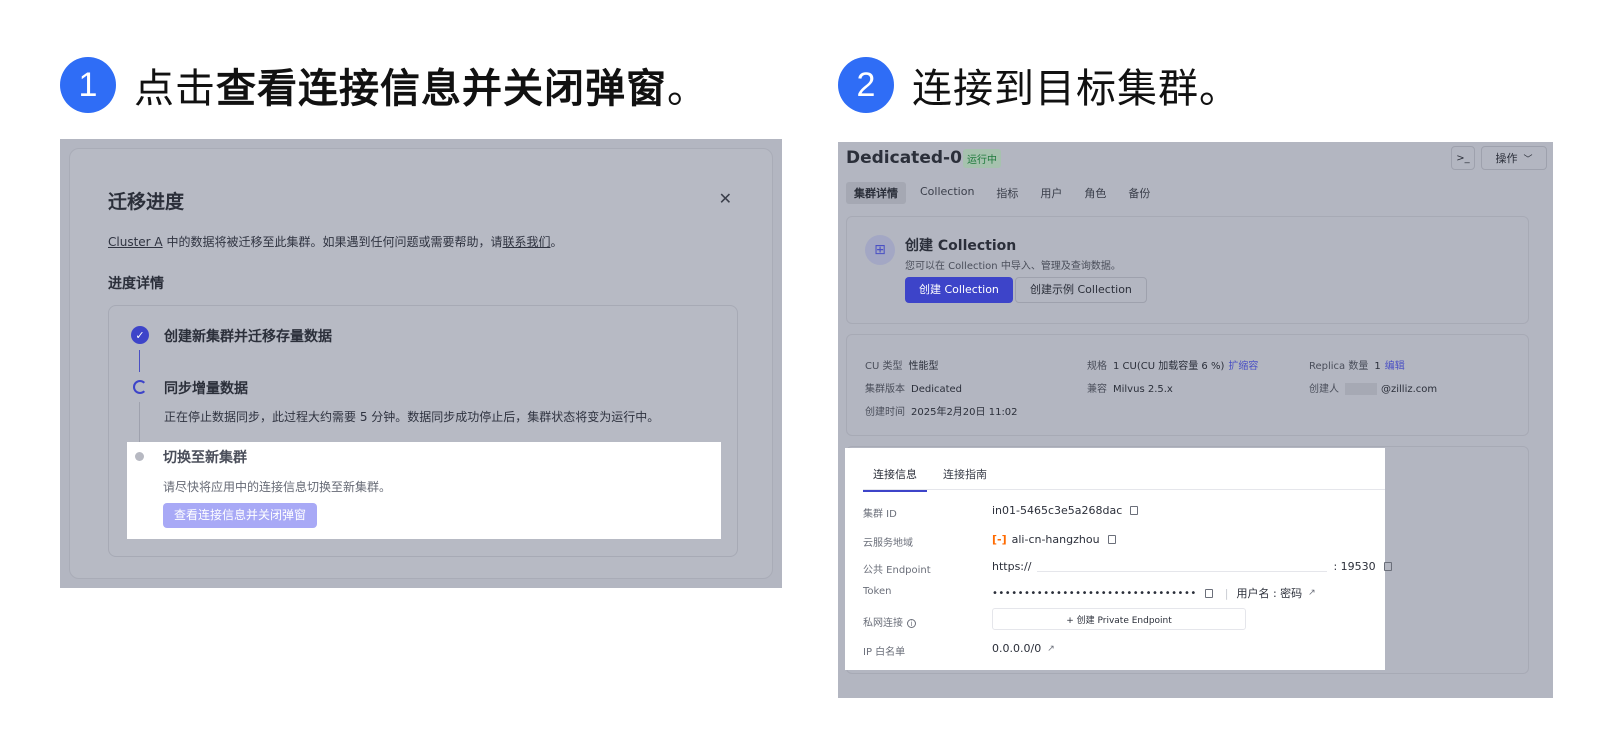 This screenshot has height=744, width=1605. I want to click on created-time-field: 创建时间 2025年2月20日 11:02, so click(941, 410).